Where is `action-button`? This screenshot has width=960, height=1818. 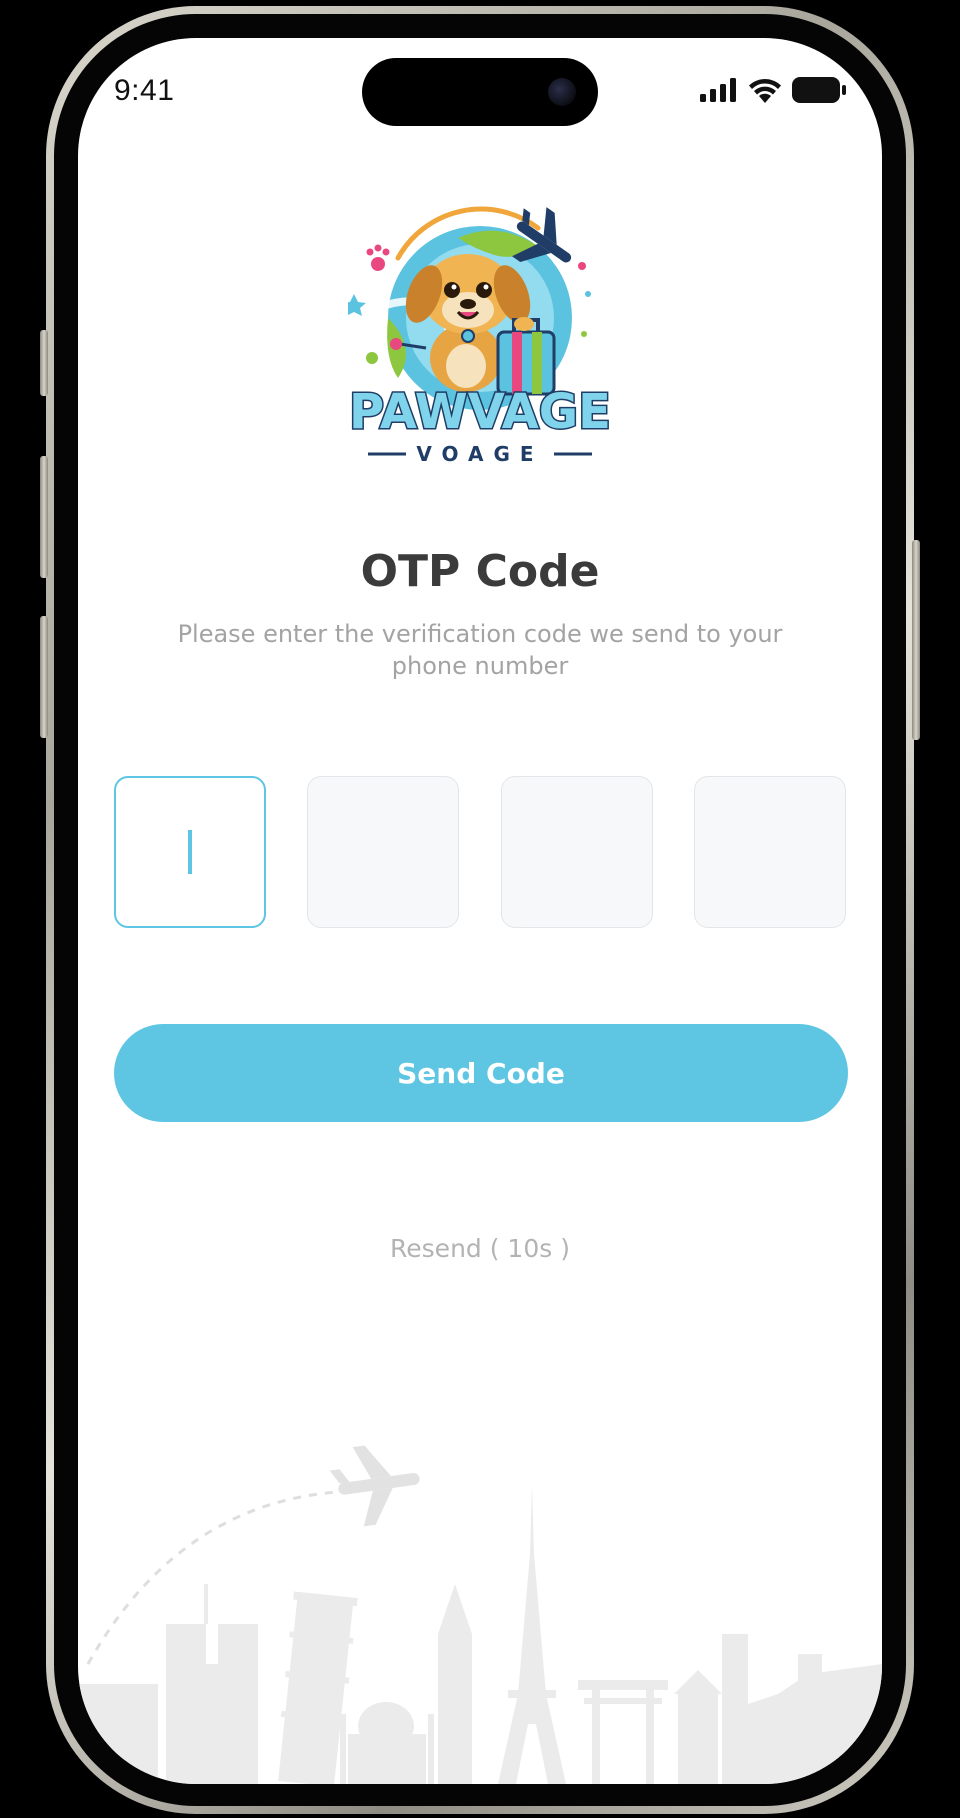
action-button is located at coordinates (44, 363).